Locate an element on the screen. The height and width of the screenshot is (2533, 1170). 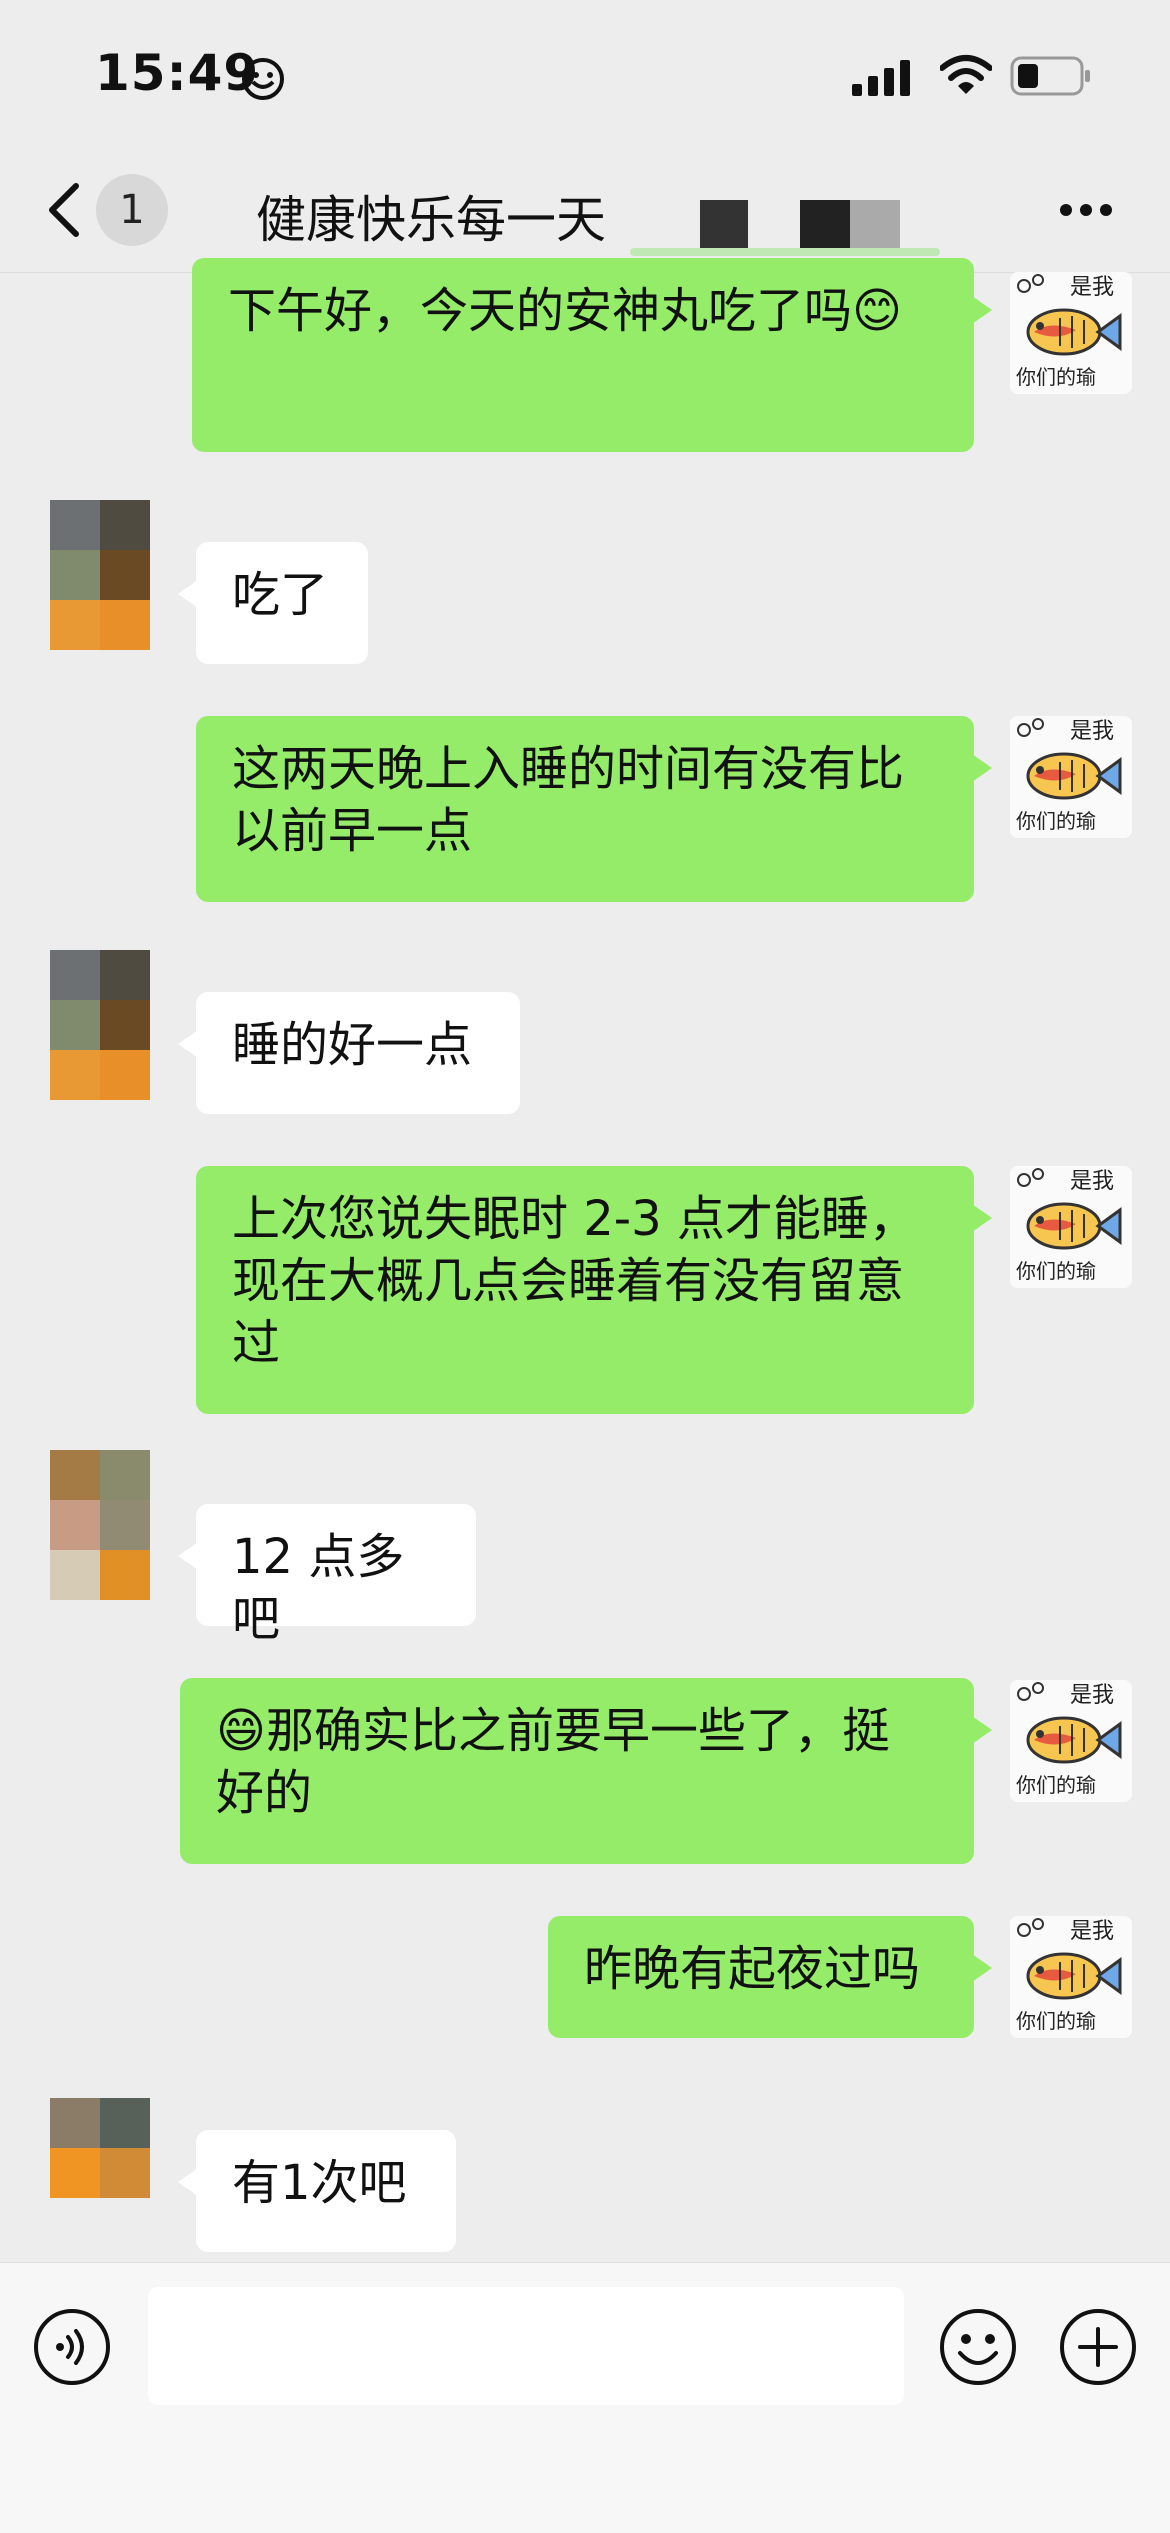
message-input is located at coordinates (526, 2346).